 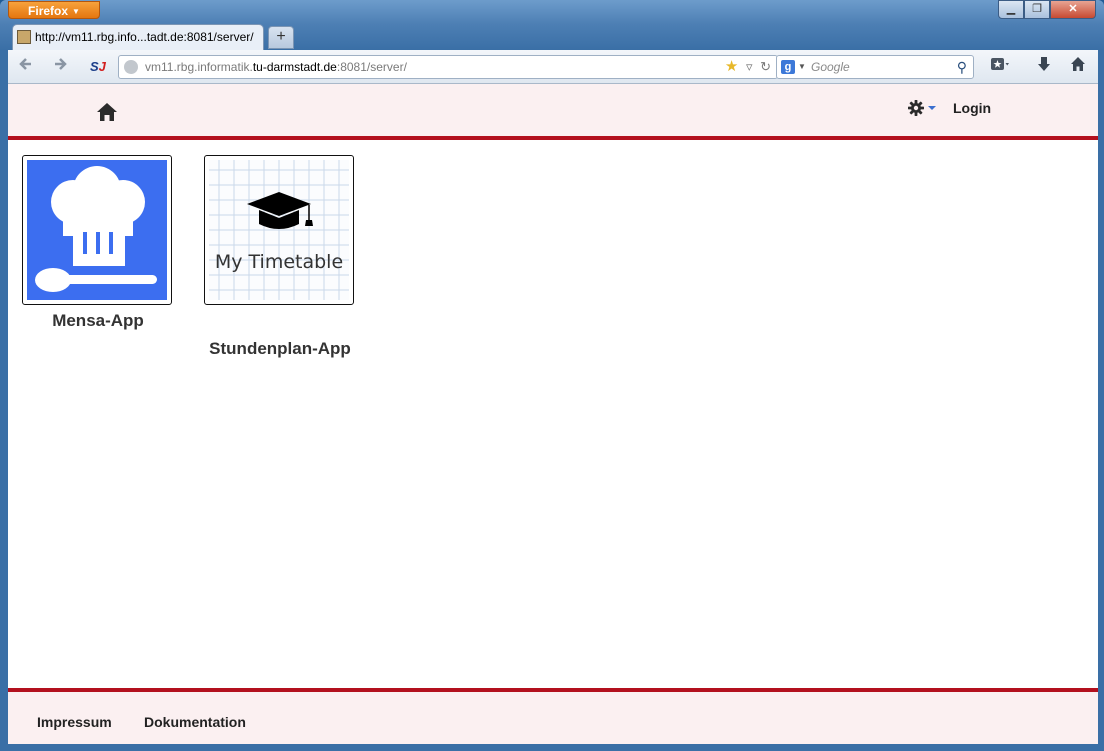 I want to click on search-icon: ⚲, so click(x=962, y=67).